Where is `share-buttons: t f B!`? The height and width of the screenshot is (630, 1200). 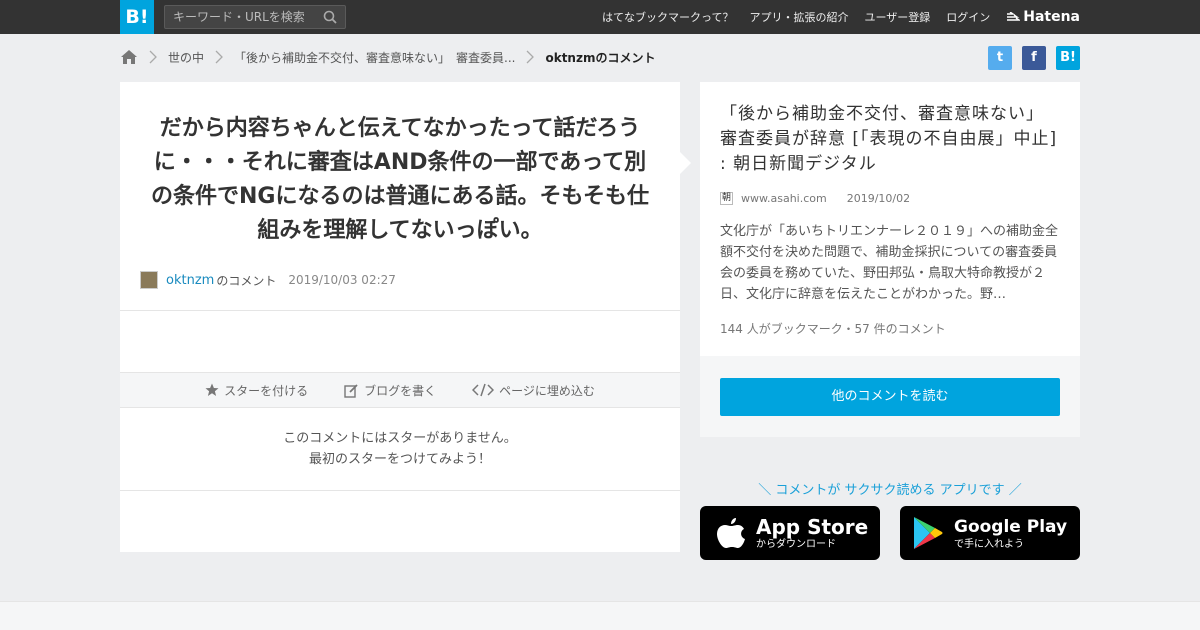 share-buttons: t f B! is located at coordinates (1029, 58).